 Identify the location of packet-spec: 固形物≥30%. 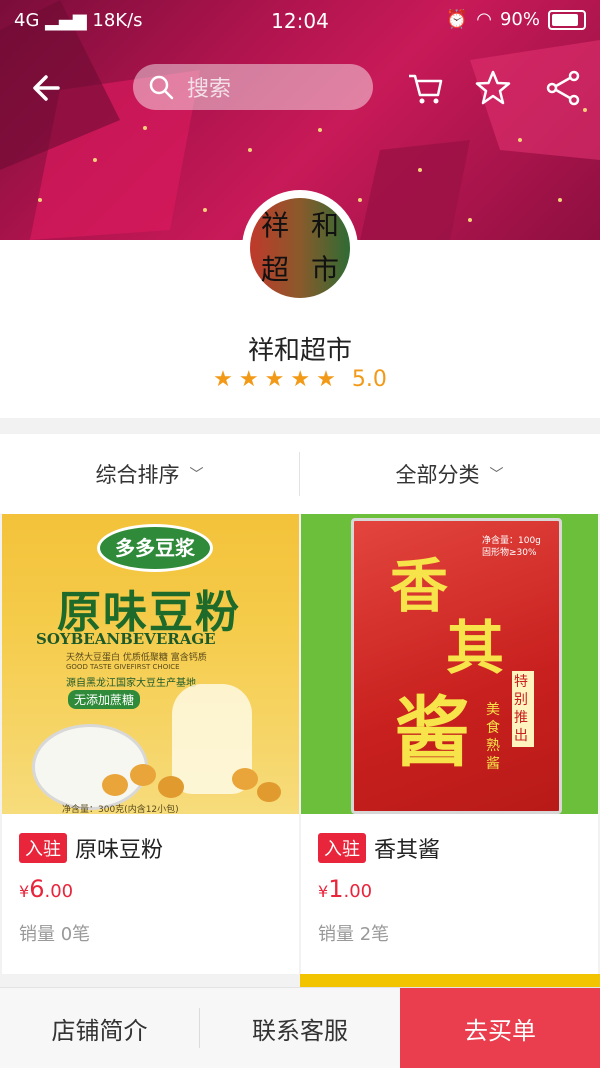
(509, 553).